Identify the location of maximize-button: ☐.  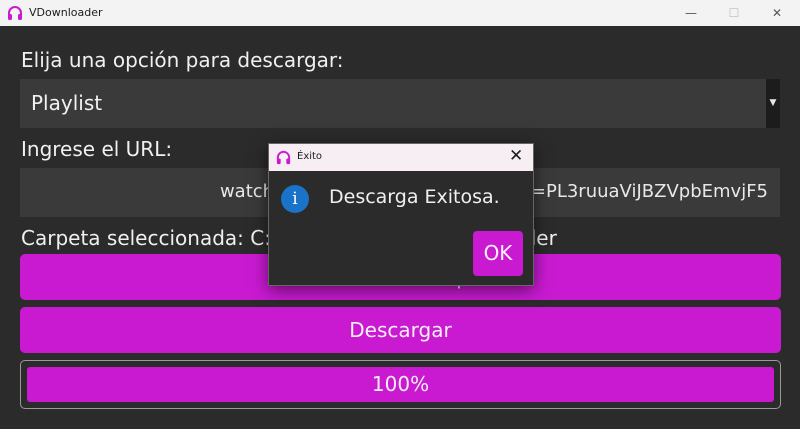
(734, 13).